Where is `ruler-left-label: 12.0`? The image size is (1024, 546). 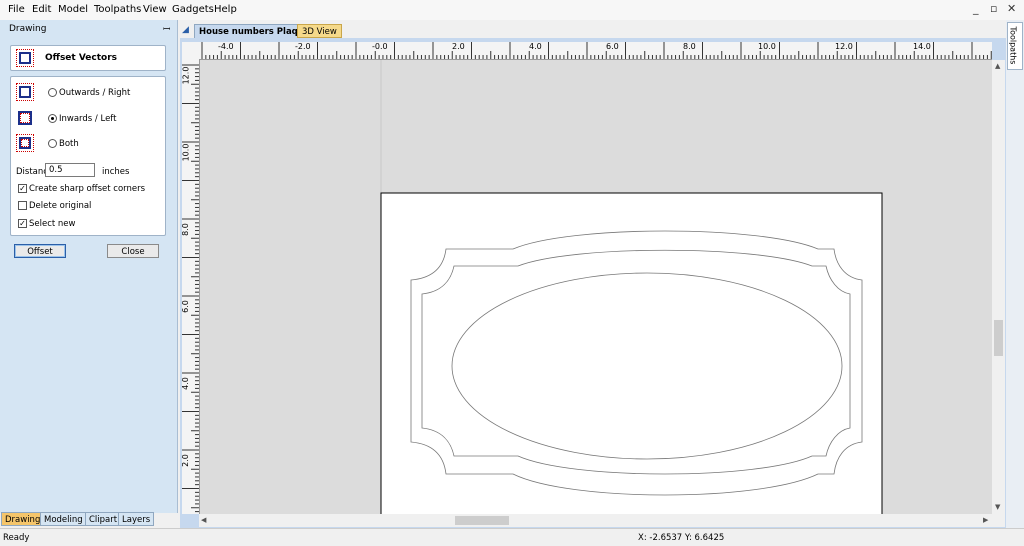
ruler-left-label: 12.0 is located at coordinates (186, 75).